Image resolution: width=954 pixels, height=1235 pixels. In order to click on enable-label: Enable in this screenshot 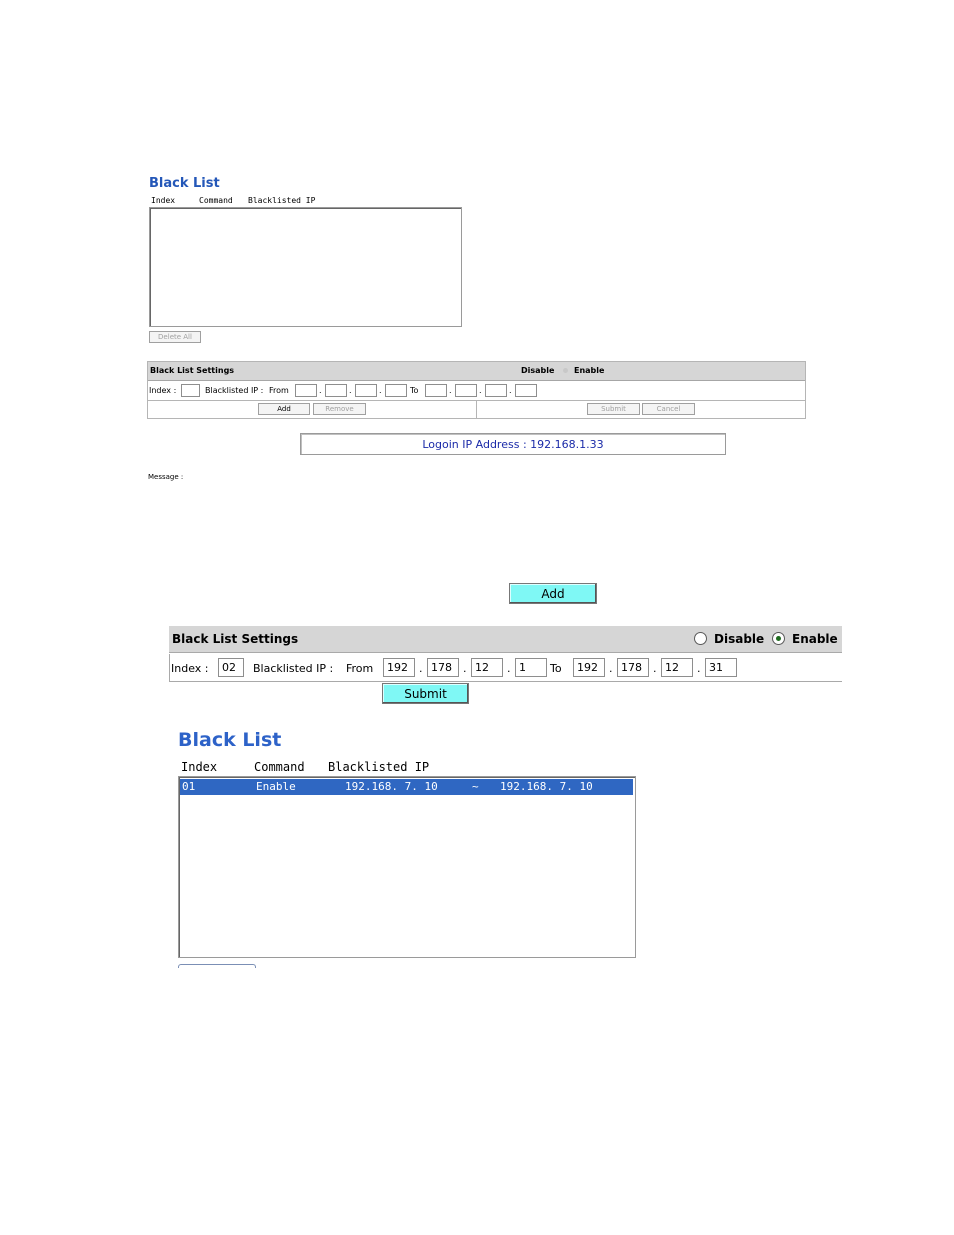, I will do `click(589, 370)`.